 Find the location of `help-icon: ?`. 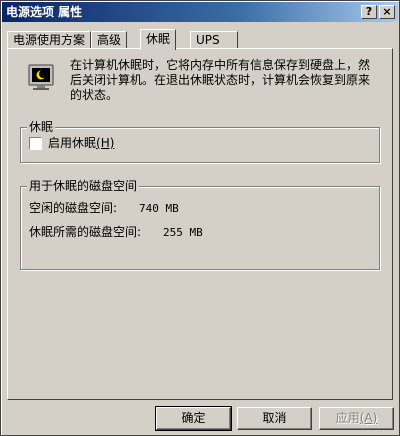

help-icon: ? is located at coordinates (369, 11).